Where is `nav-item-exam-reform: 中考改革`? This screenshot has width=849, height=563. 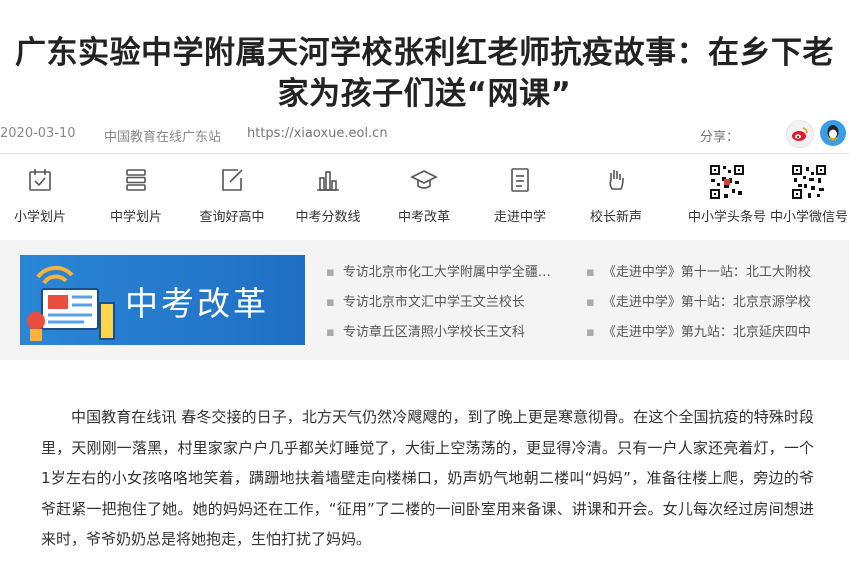
nav-item-exam-reform: 中考改革 is located at coordinates (424, 193).